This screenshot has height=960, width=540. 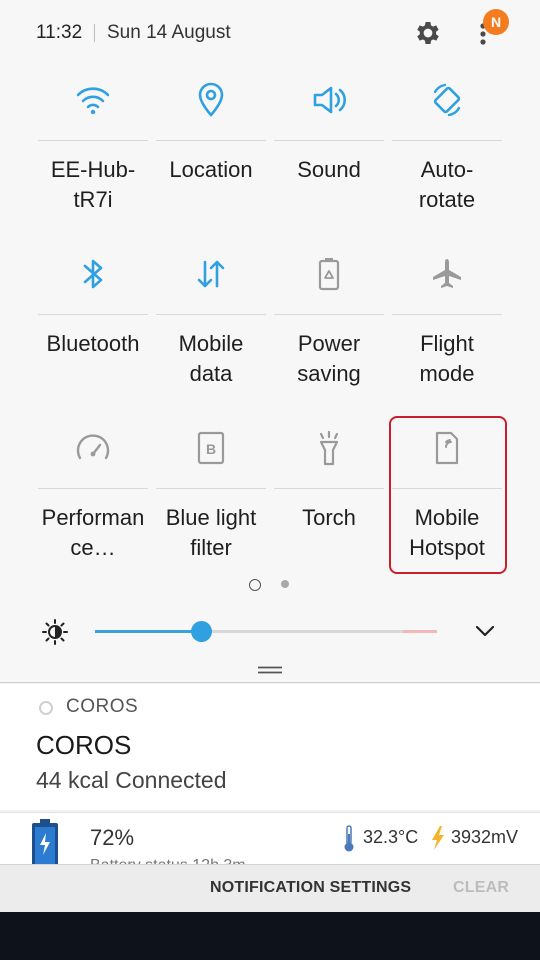 What do you see at coordinates (329, 517) in the screenshot?
I see `tile-label: Torch` at bounding box center [329, 517].